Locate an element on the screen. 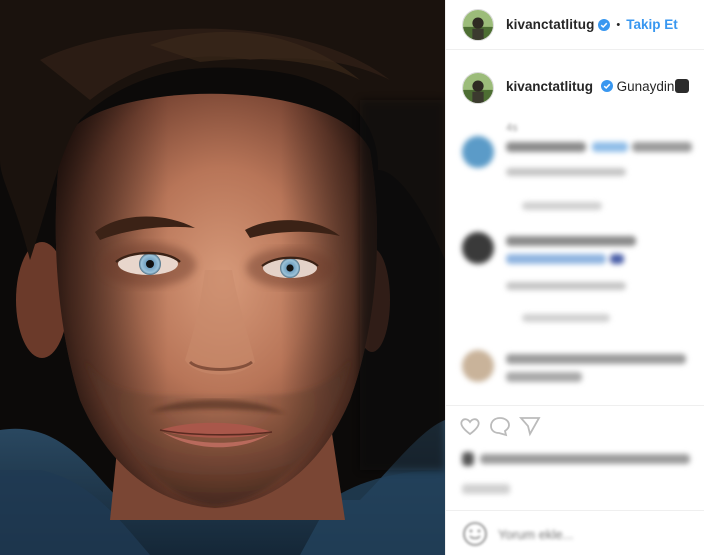 The width and height of the screenshot is (704, 555). post-caption: kivanctatlitug Gunaydin 4s is located at coordinates (579, 103).